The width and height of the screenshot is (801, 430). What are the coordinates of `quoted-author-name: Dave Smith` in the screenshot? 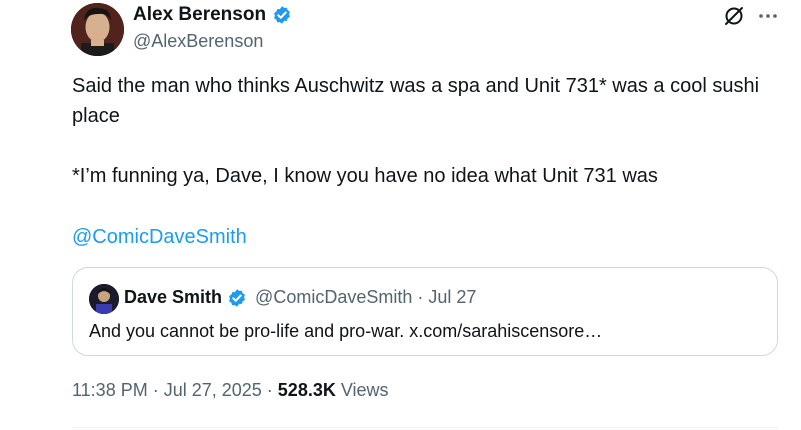 It's located at (173, 297).